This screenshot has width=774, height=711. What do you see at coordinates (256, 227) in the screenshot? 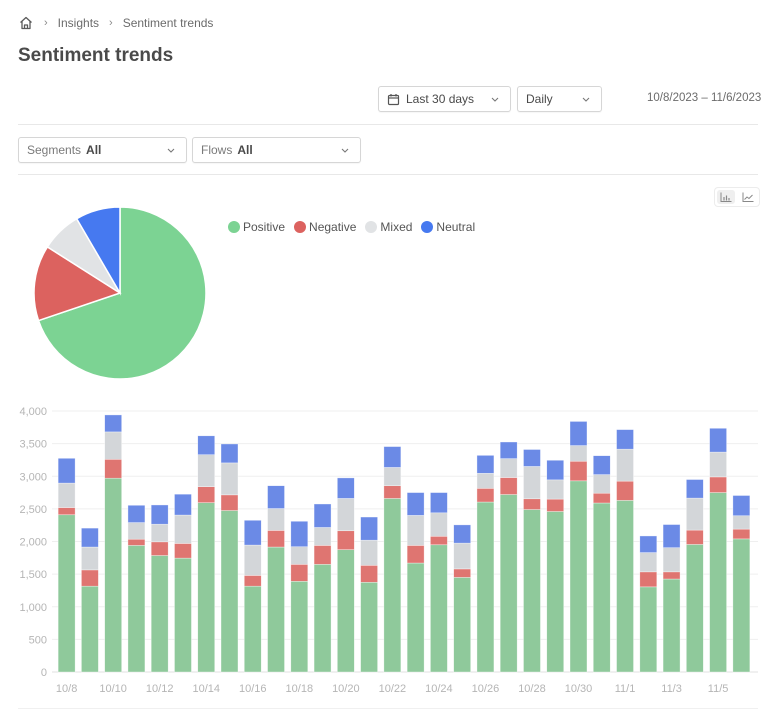
I see `legend-item-positive: Positive` at bounding box center [256, 227].